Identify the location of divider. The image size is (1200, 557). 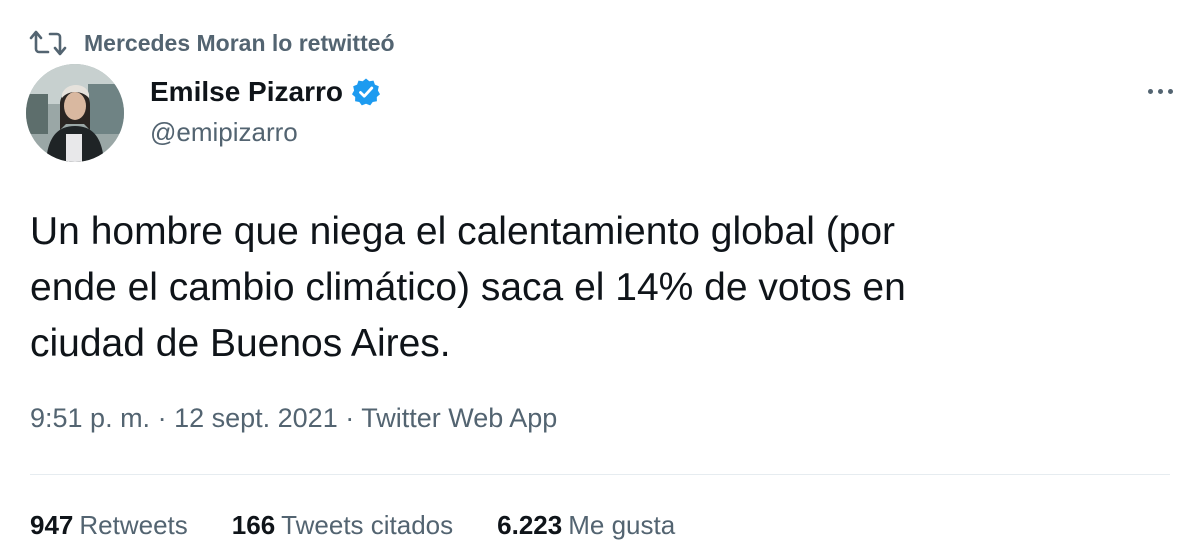
(600, 474).